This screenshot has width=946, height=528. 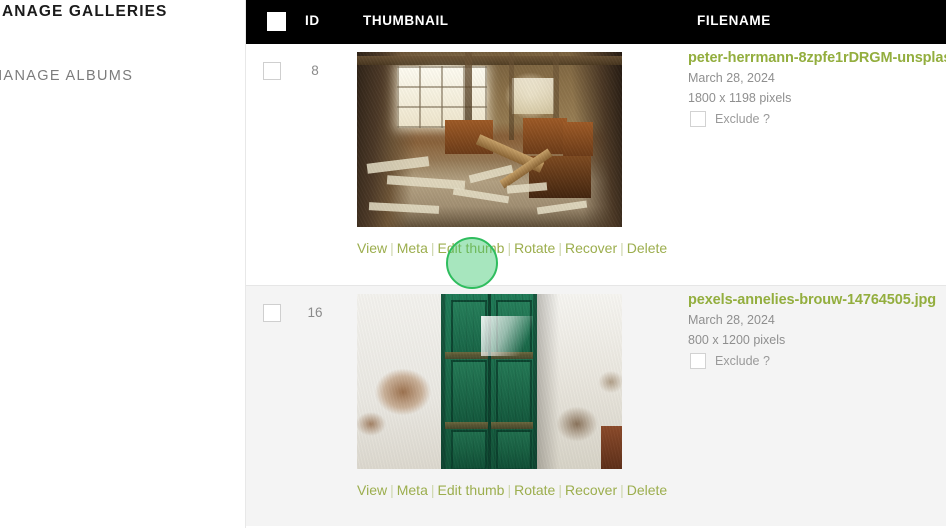 I want to click on abandoned-room-thumbnail, so click(x=489, y=139).